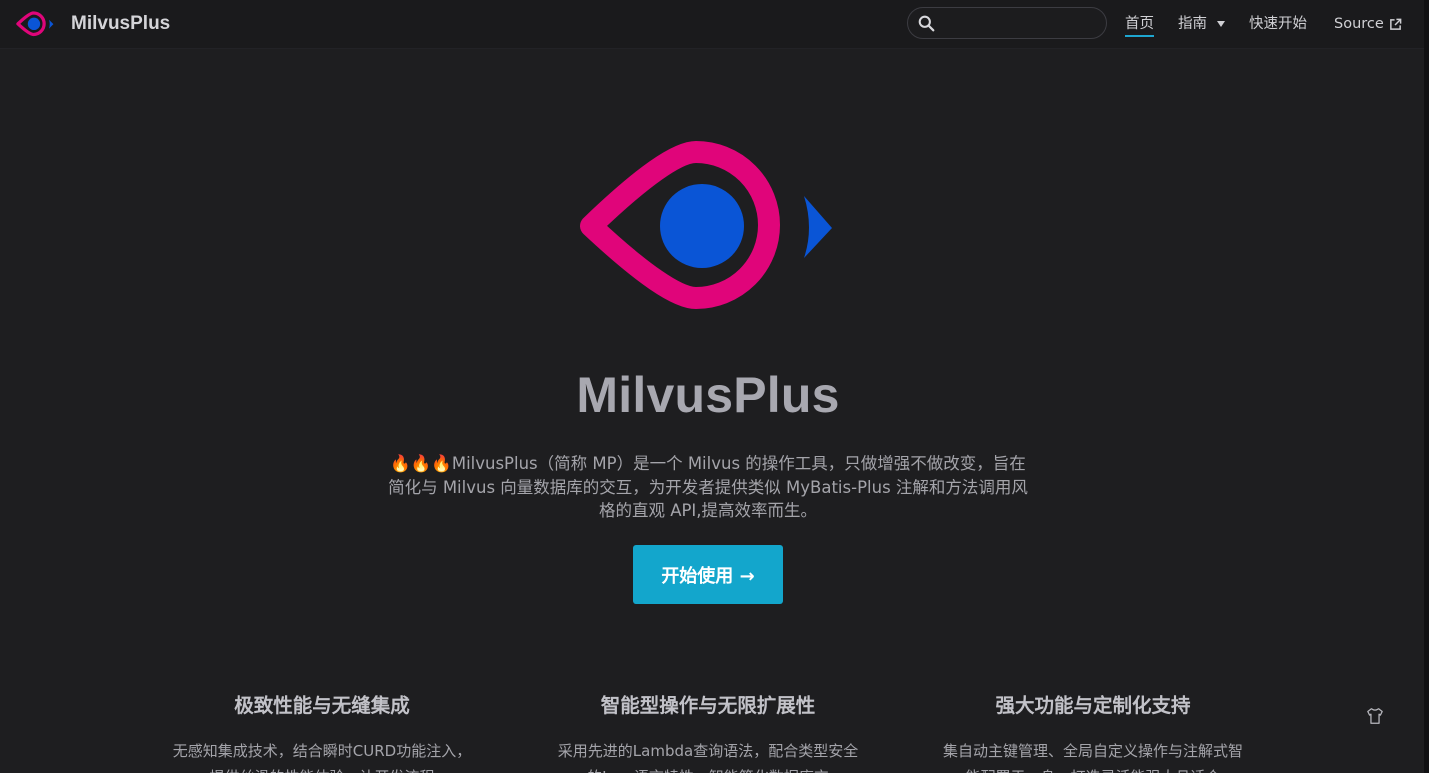 This screenshot has height=773, width=1429. What do you see at coordinates (1395, 24) in the screenshot?
I see `external-link-icon` at bounding box center [1395, 24].